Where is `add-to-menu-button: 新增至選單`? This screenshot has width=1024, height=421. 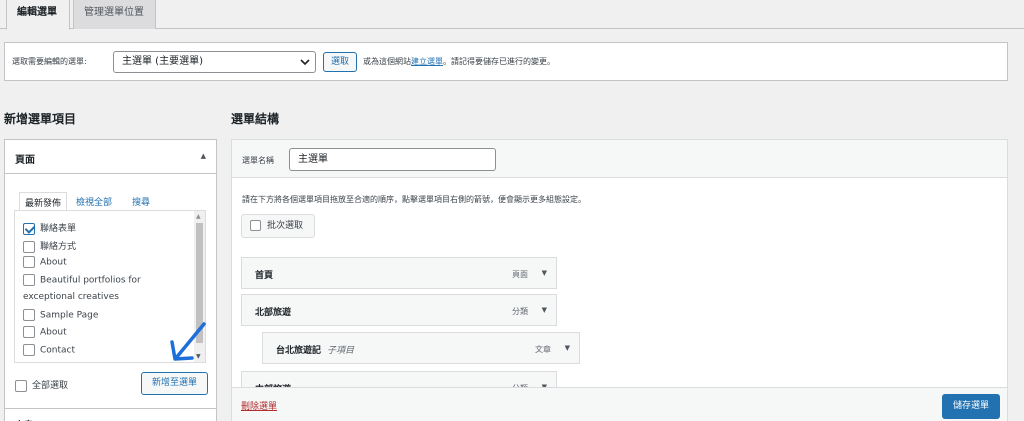 add-to-menu-button: 新增至選單 is located at coordinates (174, 383).